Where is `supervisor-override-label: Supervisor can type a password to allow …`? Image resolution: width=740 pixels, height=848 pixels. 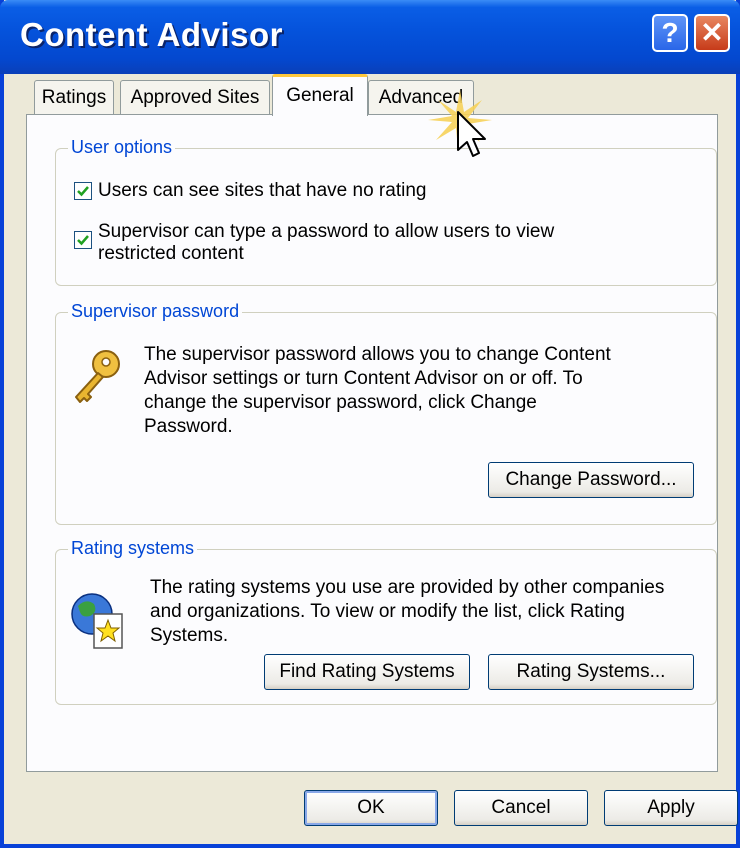
supervisor-override-label: Supervisor can type a password to allow … is located at coordinates (326, 243).